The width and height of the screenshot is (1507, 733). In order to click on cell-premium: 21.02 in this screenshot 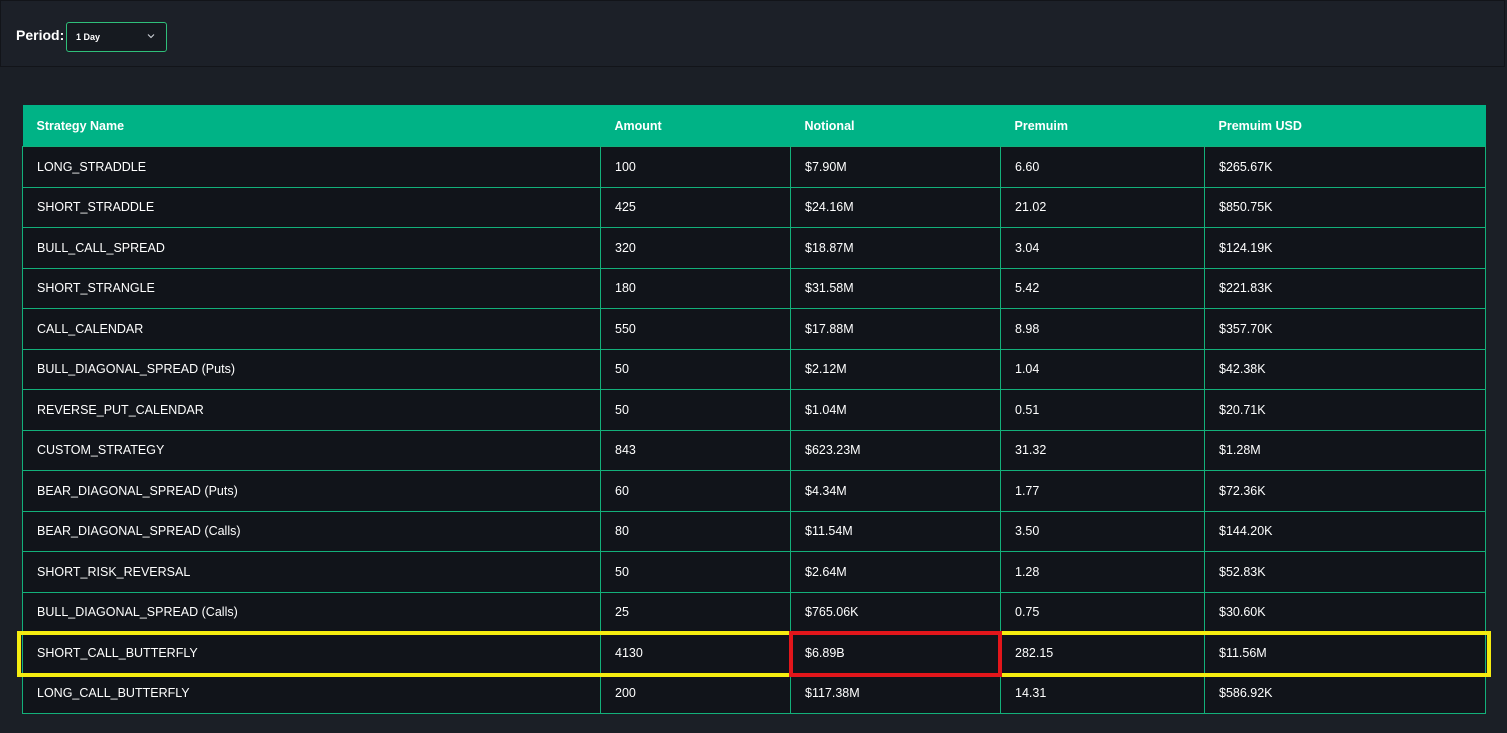, I will do `click(1102, 207)`.